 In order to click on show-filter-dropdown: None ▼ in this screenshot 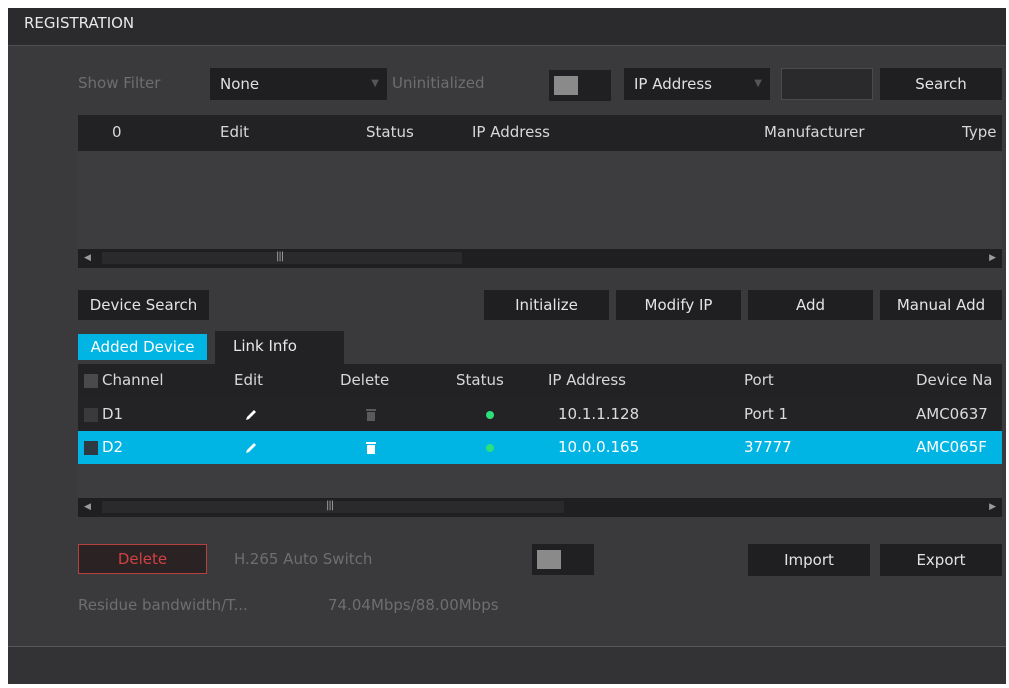, I will do `click(298, 84)`.